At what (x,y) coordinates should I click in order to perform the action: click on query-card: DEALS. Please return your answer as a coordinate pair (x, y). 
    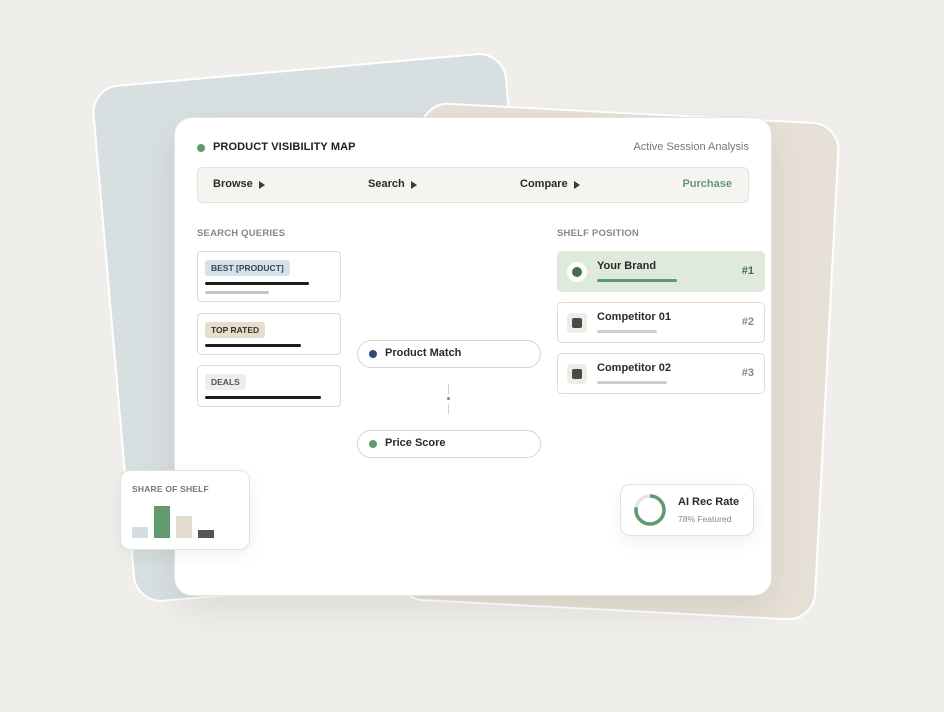
    Looking at the image, I should click on (269, 386).